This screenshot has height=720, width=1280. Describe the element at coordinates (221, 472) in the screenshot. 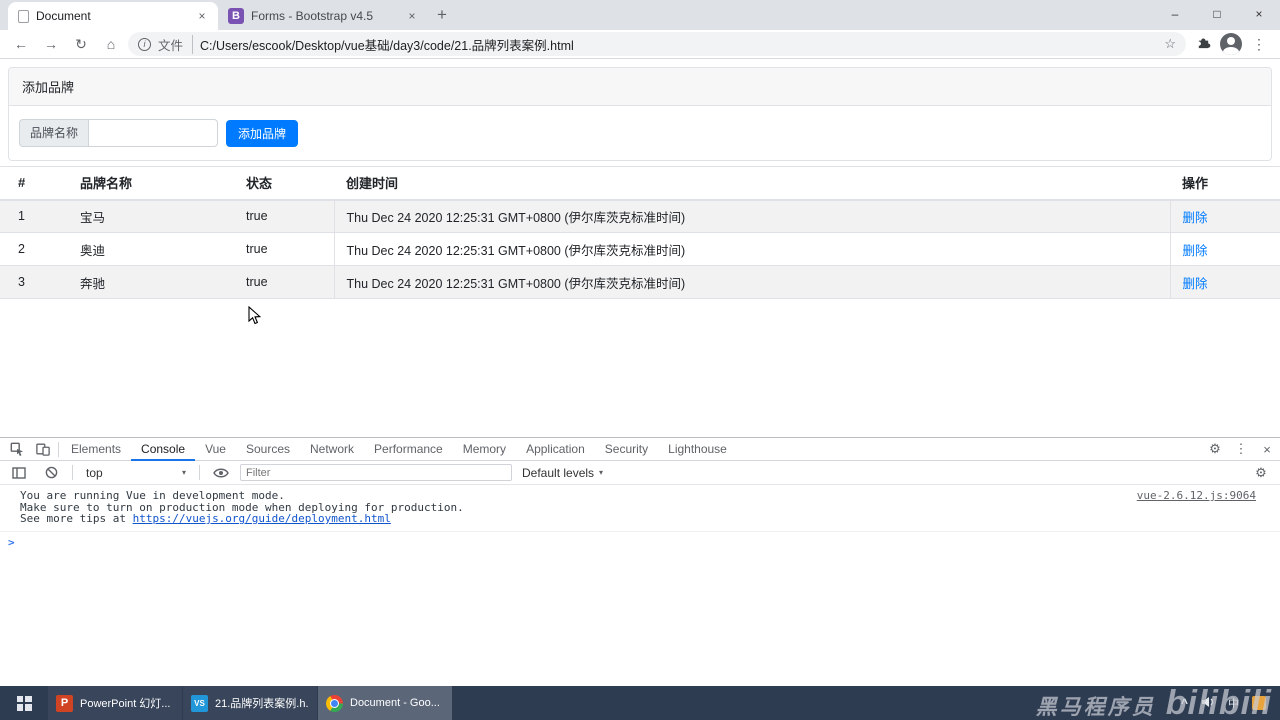

I see `live-expression-eye-icon` at that location.